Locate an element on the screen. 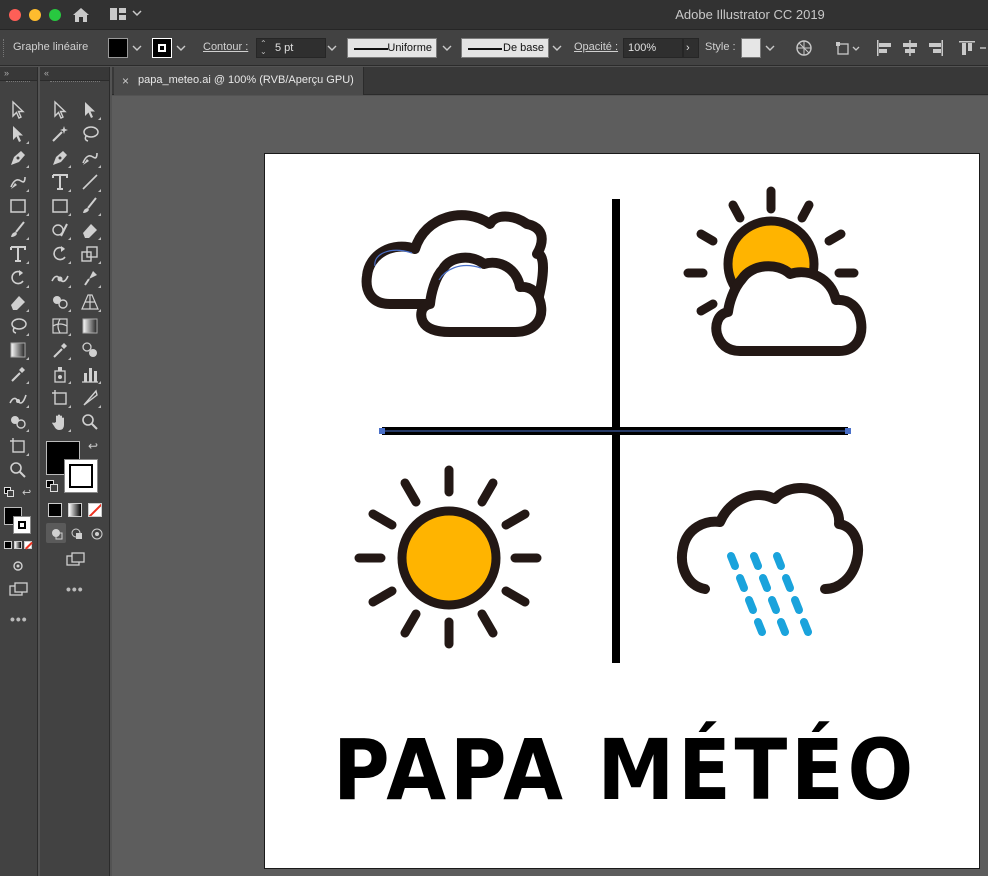 The image size is (988, 876). scale-tool-icon is located at coordinates (90, 254).